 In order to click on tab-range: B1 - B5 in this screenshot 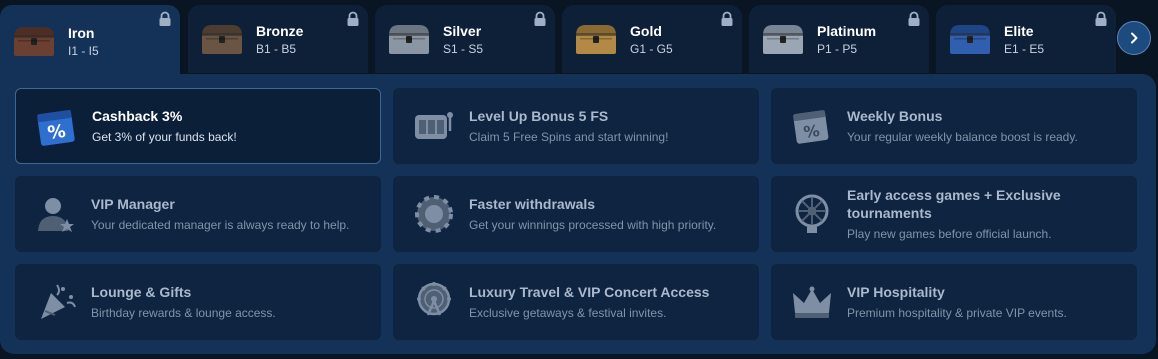, I will do `click(276, 48)`.